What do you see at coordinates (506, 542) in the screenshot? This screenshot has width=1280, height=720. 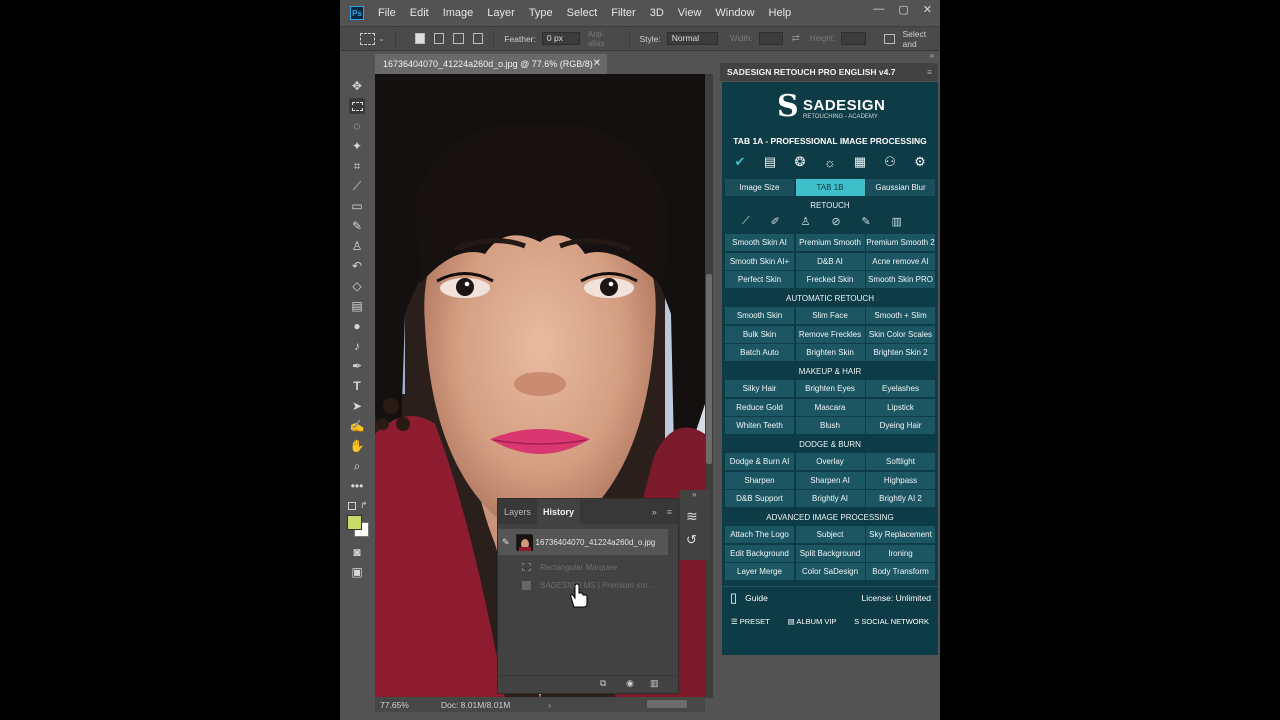 I see `history-brush-source-icon: ✎` at bounding box center [506, 542].